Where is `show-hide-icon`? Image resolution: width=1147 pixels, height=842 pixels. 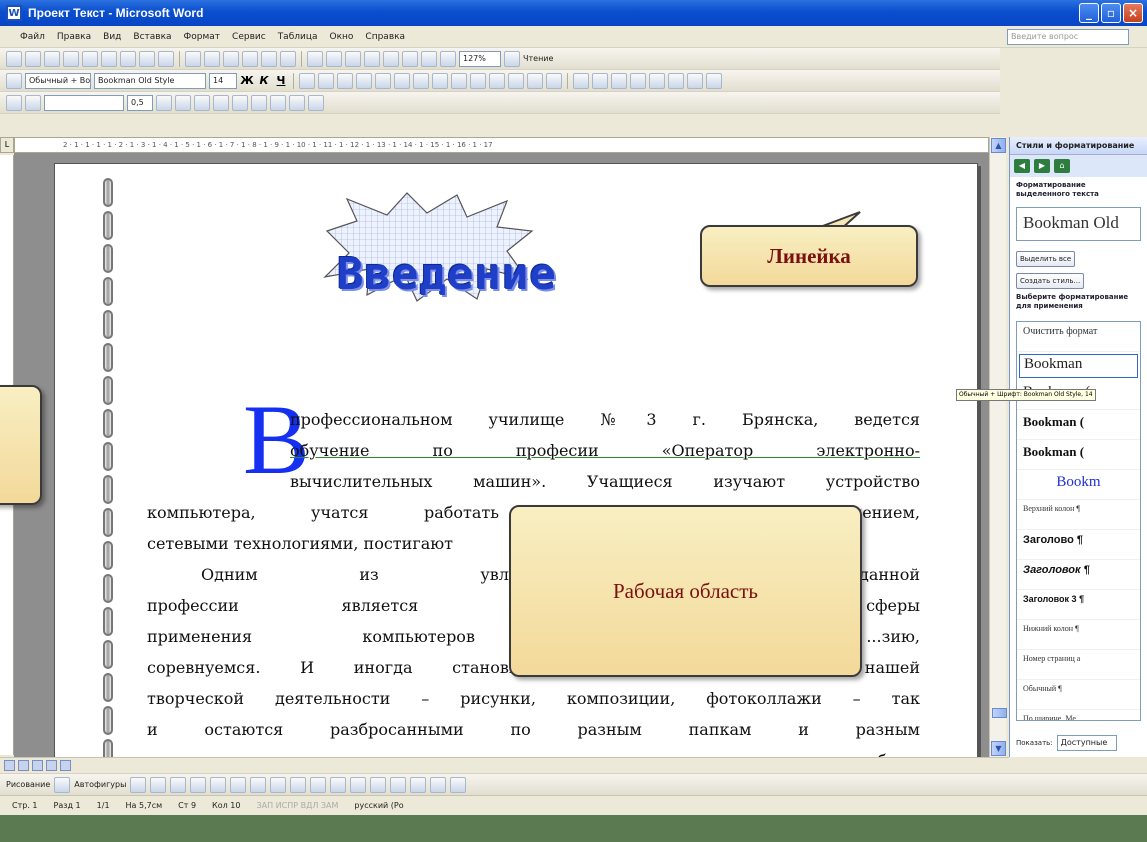
show-hide-icon is located at coordinates (448, 58).